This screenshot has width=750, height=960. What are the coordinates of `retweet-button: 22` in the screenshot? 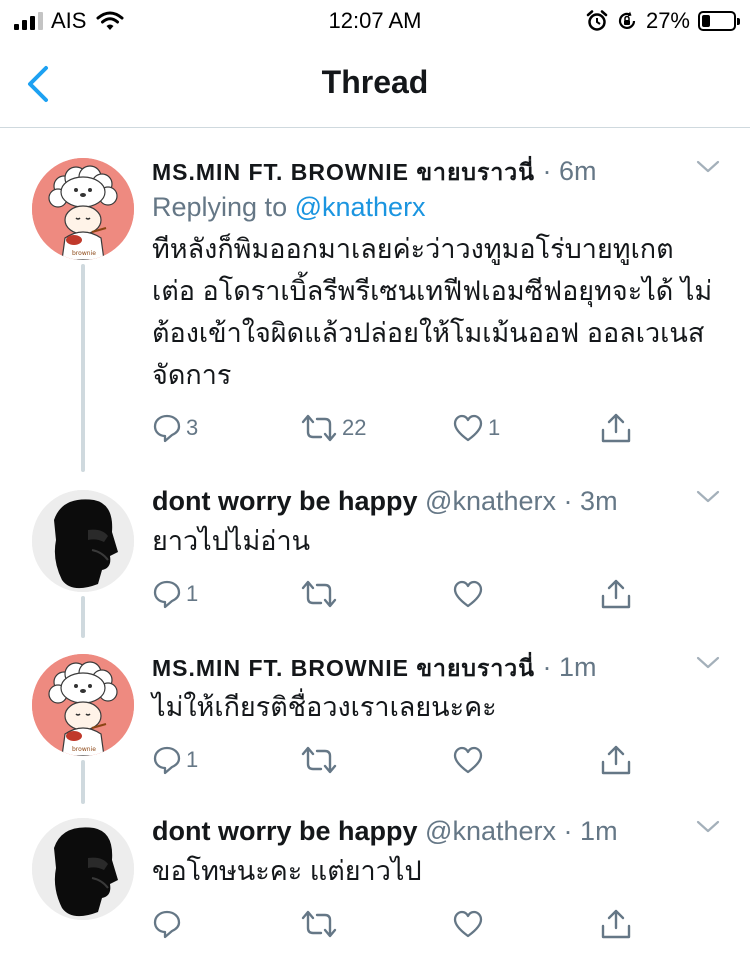 It's located at (333, 428).